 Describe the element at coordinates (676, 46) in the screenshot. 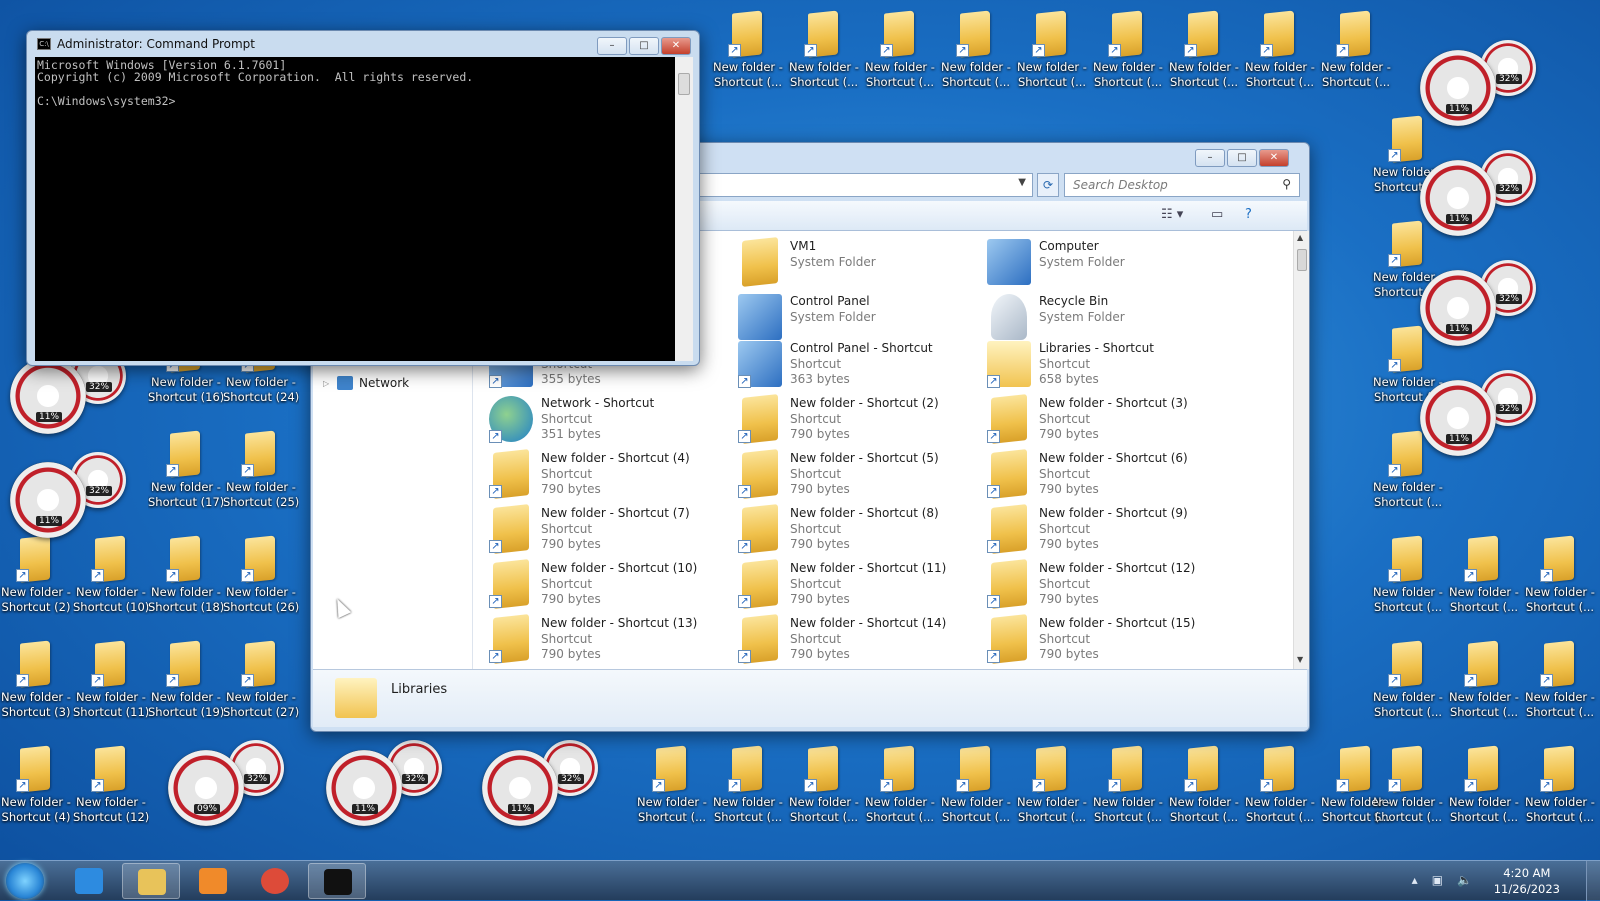

I see `cmd-close-button: ✕` at that location.